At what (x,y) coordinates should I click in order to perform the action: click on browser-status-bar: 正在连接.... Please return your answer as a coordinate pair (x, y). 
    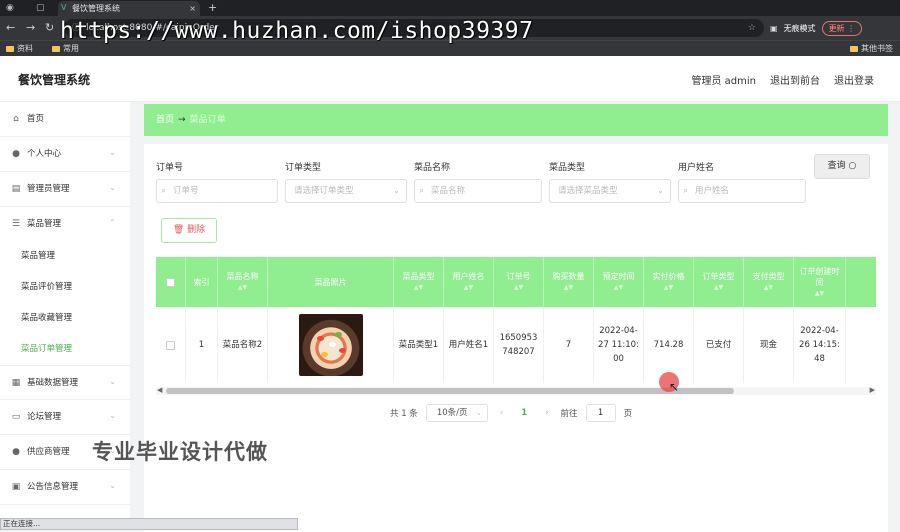
    Looking at the image, I should click on (149, 524).